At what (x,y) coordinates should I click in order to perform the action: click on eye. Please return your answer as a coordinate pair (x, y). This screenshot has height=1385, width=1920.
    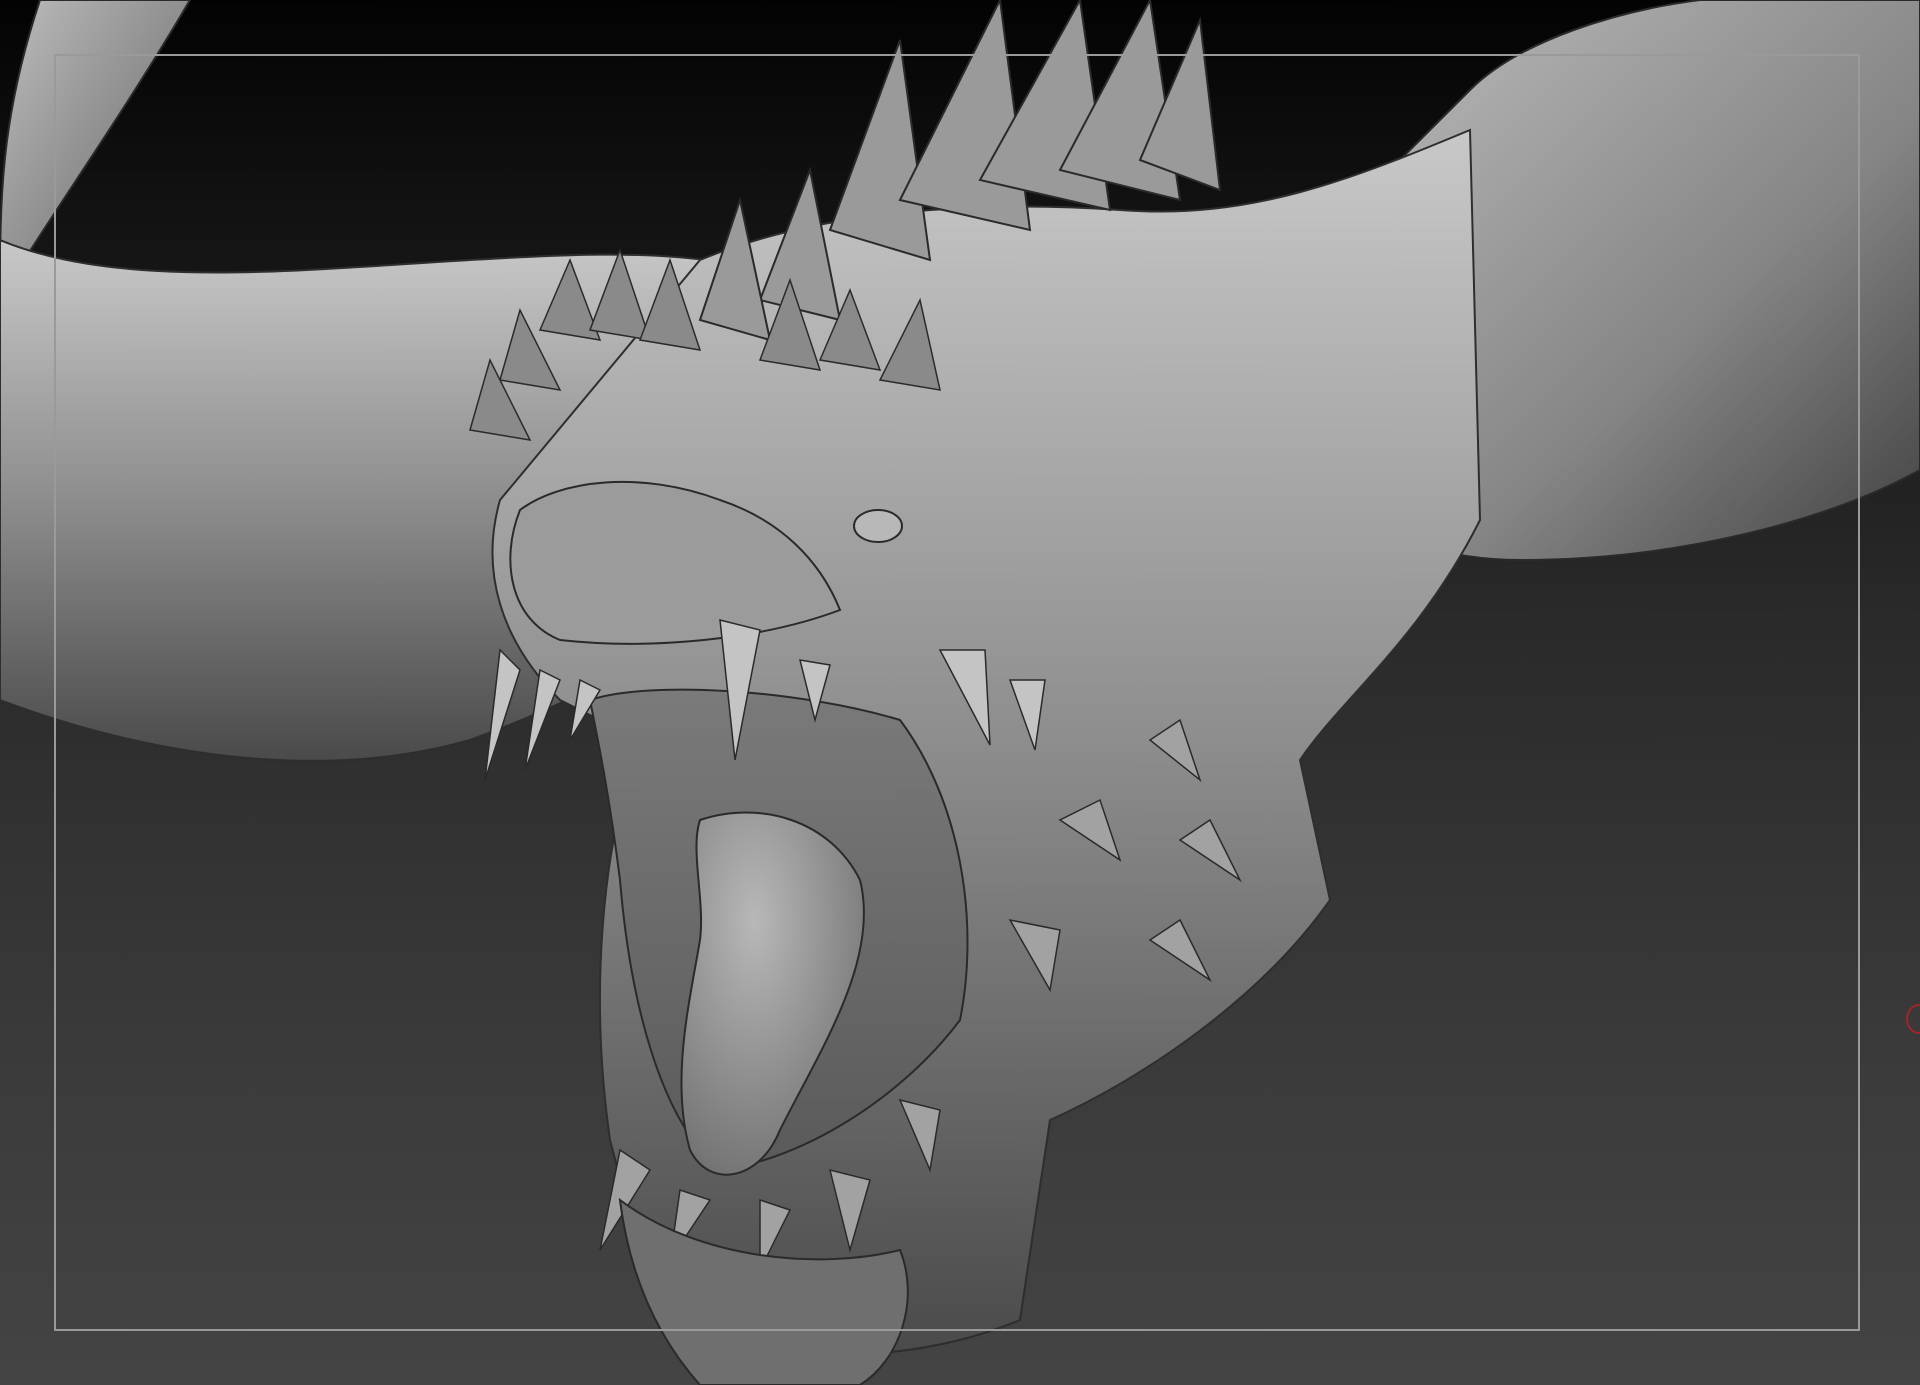
    Looking at the image, I should click on (878, 526).